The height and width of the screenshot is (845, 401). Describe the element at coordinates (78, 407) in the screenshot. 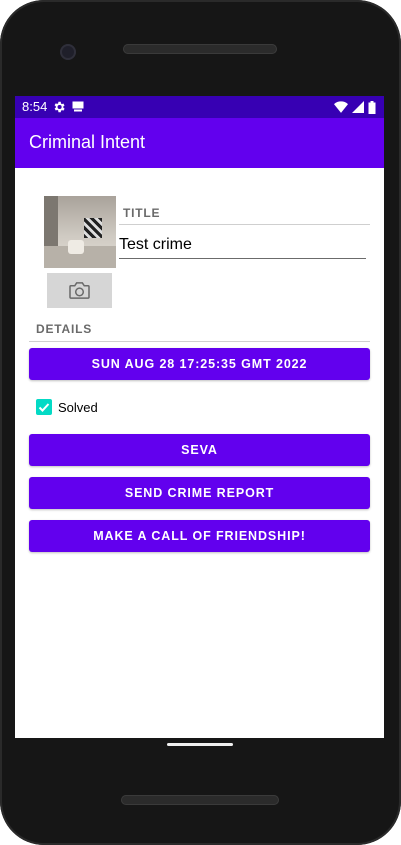

I see `solved-label: Solved` at that location.